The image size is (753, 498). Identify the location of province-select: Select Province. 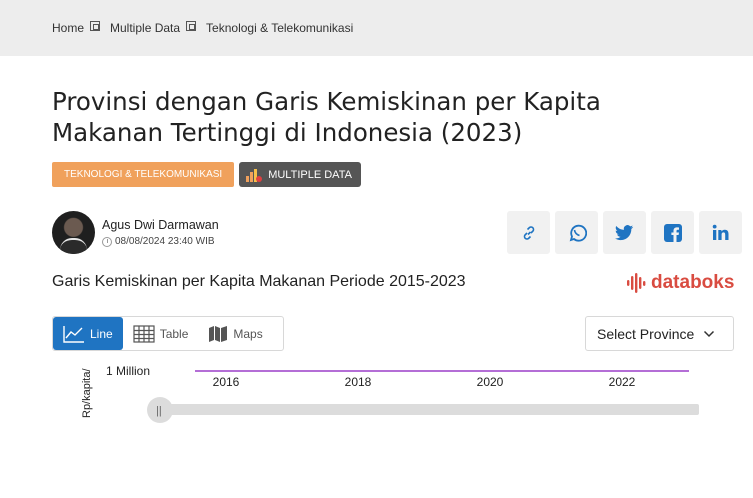
(659, 333).